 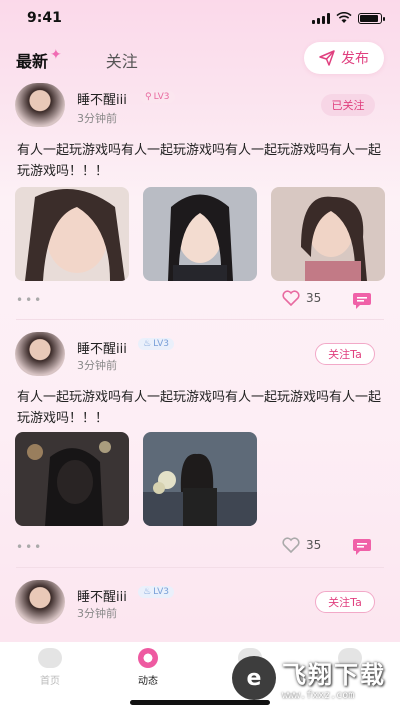 I want to click on moments-icon, so click(x=148, y=658).